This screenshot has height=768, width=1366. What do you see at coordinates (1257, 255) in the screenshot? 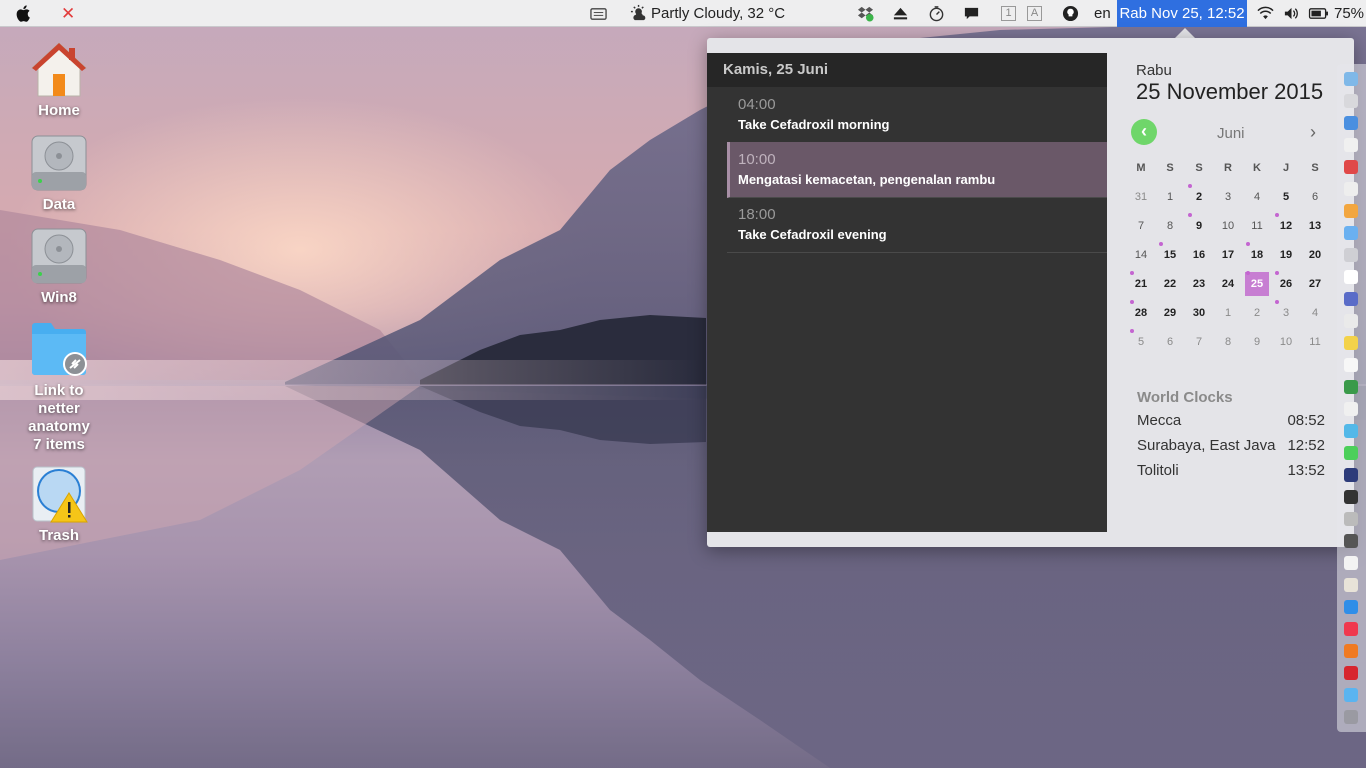
I see `calendar-day: 18` at bounding box center [1257, 255].